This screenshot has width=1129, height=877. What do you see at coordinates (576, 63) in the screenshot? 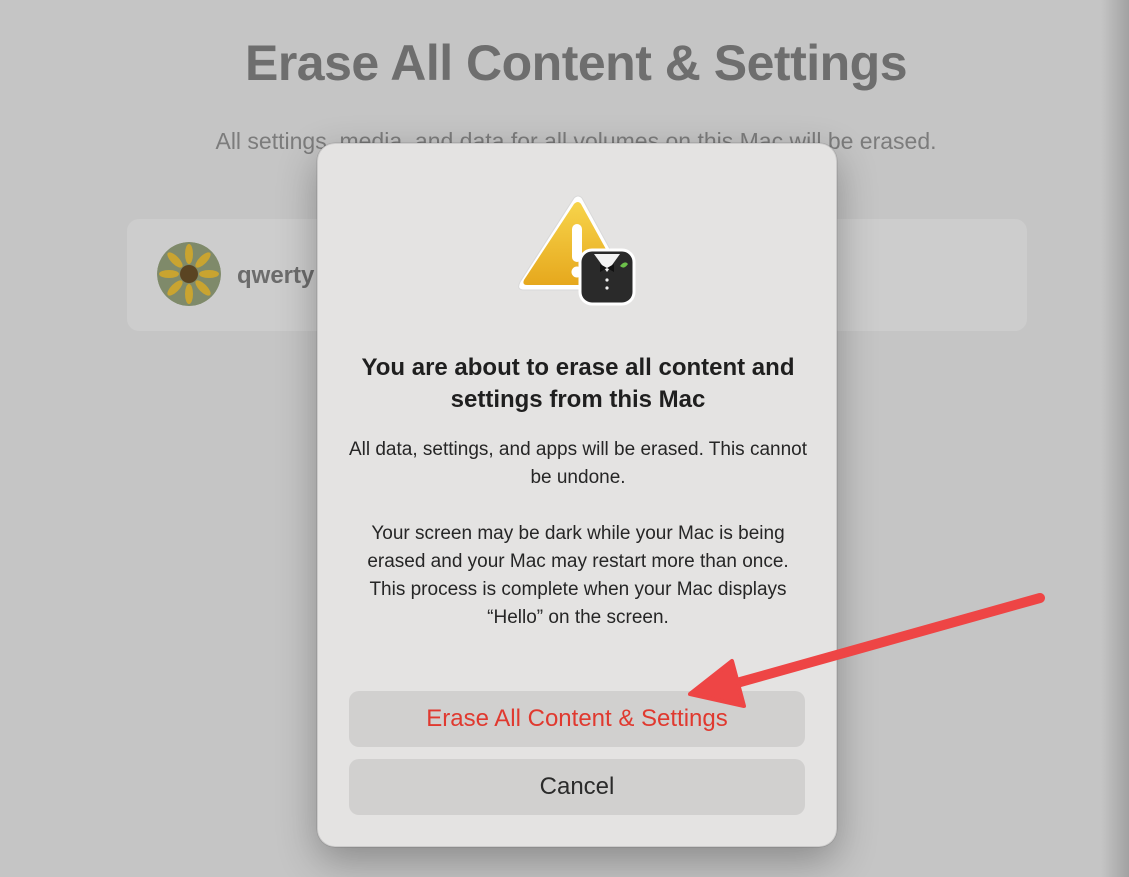
I see `page-title: Erase All Content & Settings` at bounding box center [576, 63].